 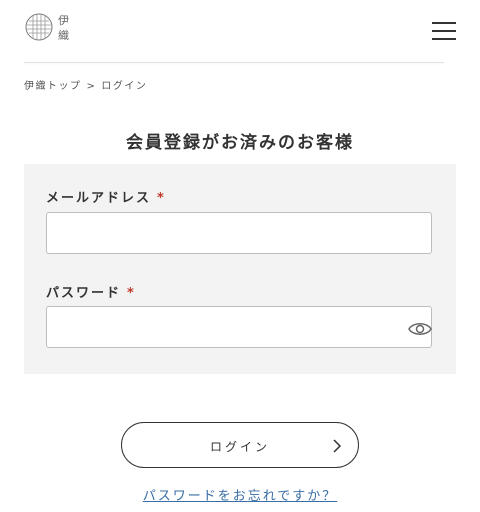 I want to click on header-divider, so click(x=234, y=62).